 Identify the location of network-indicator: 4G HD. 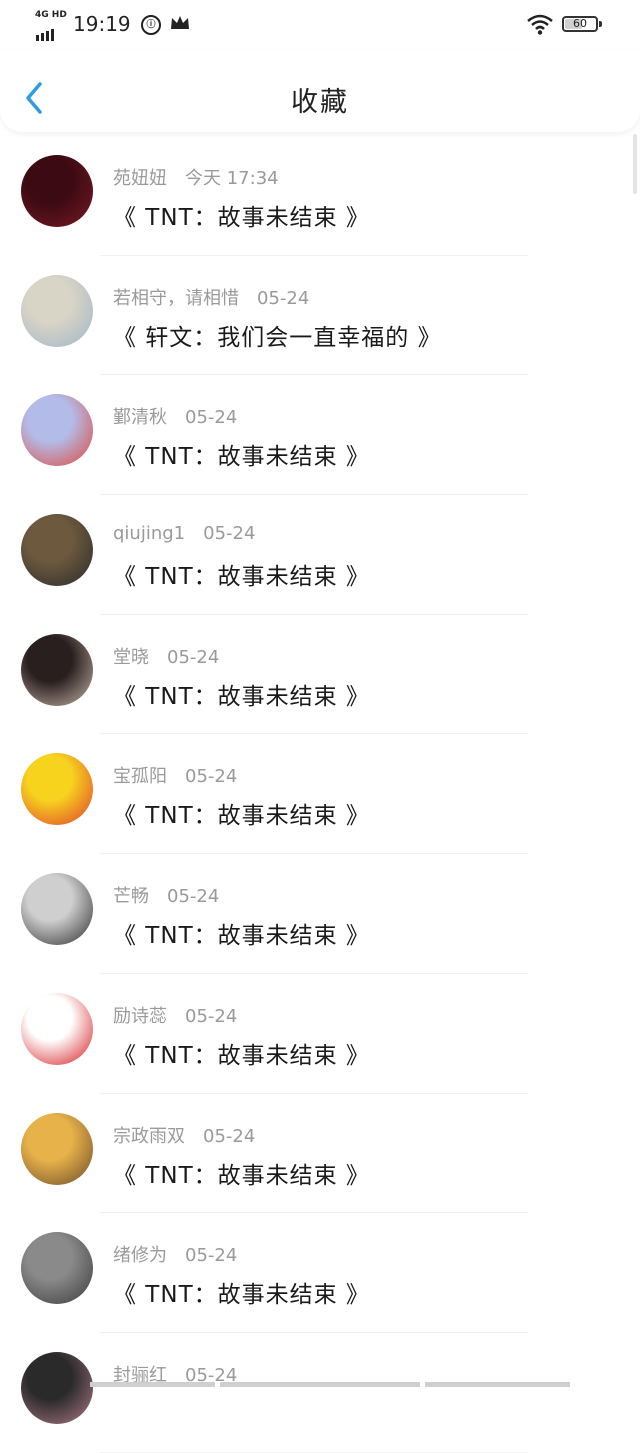
(51, 15).